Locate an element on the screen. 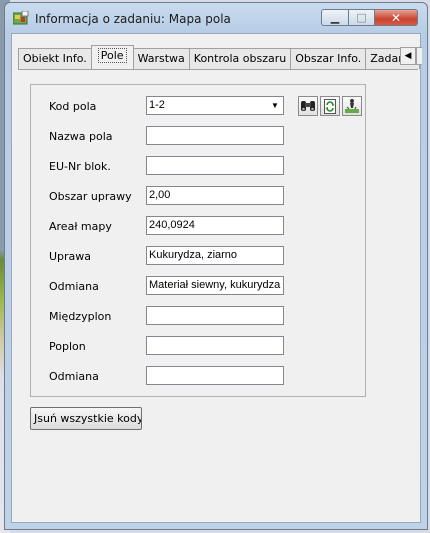 The width and height of the screenshot is (430, 533). move-all-codes-button: Jsuń wszystkie kody pó is located at coordinates (86, 418).